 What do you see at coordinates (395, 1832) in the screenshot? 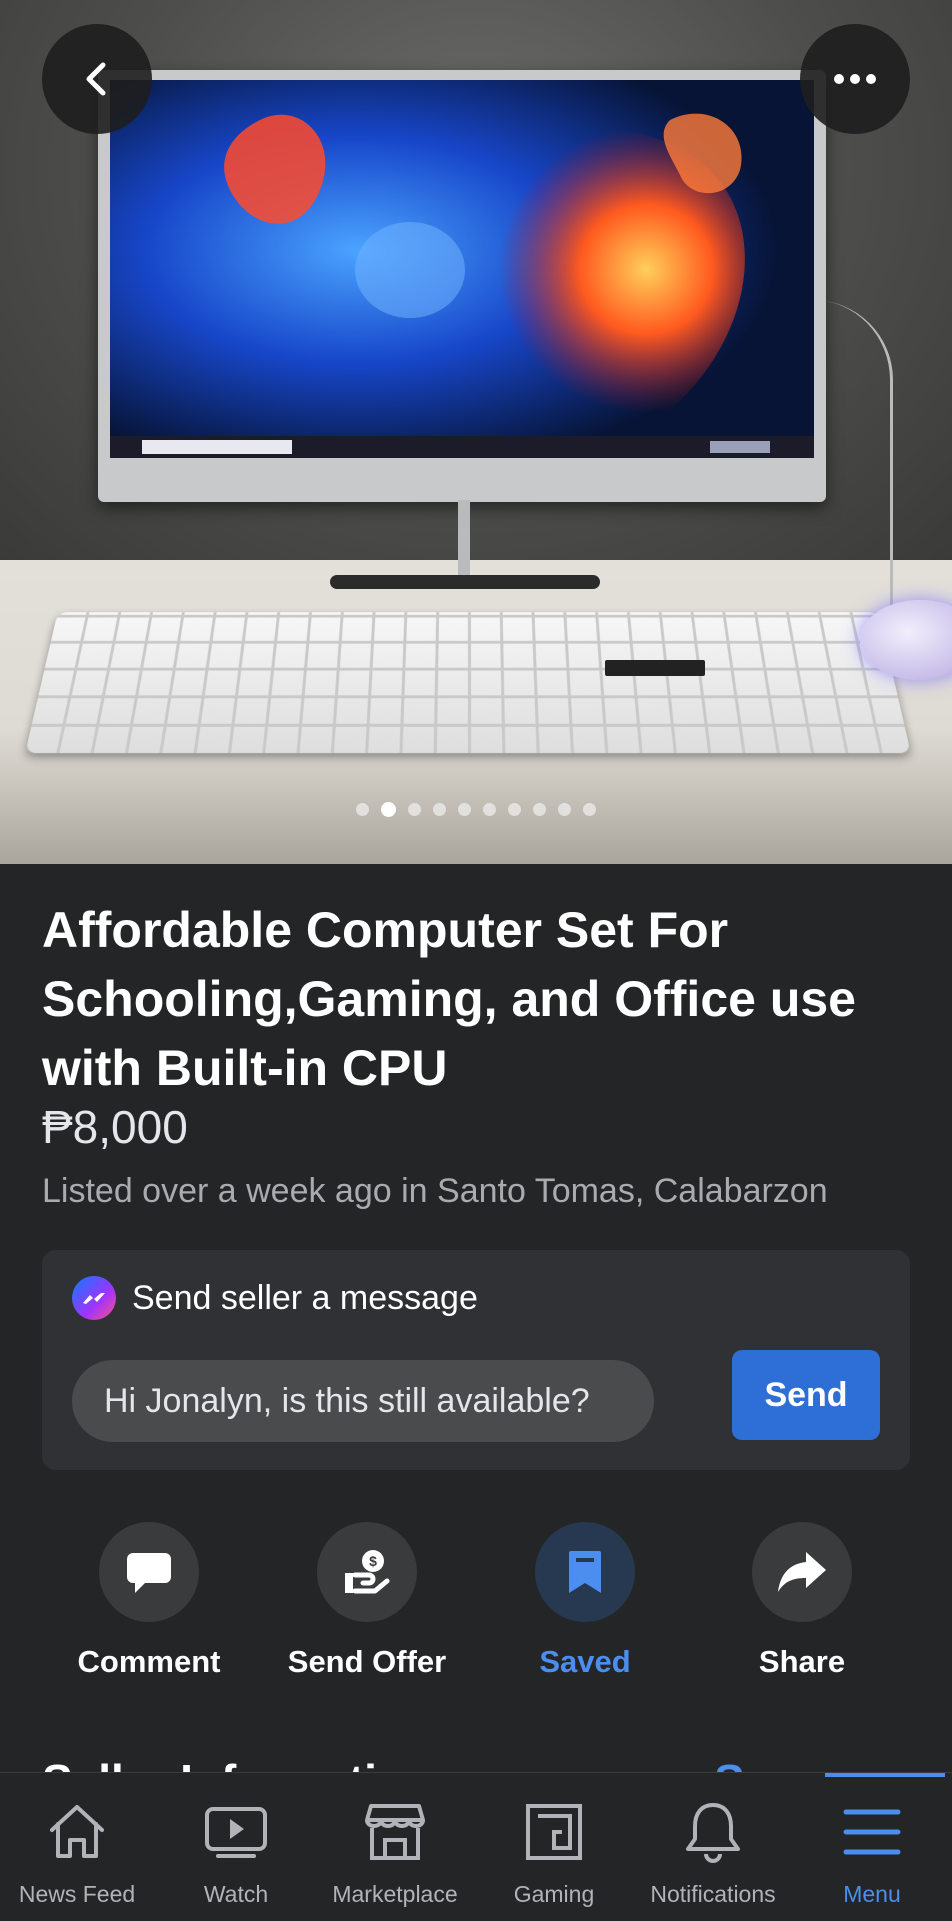
I see `shop-icon` at bounding box center [395, 1832].